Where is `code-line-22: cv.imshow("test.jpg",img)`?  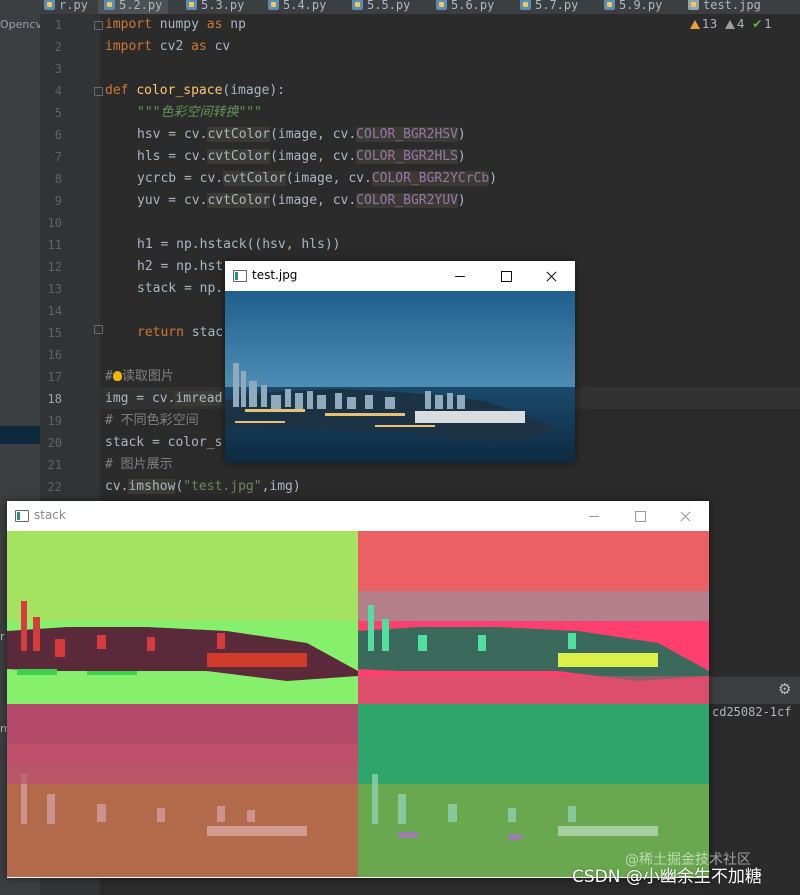 code-line-22: cv.imshow("test.jpg",img) is located at coordinates (203, 487).